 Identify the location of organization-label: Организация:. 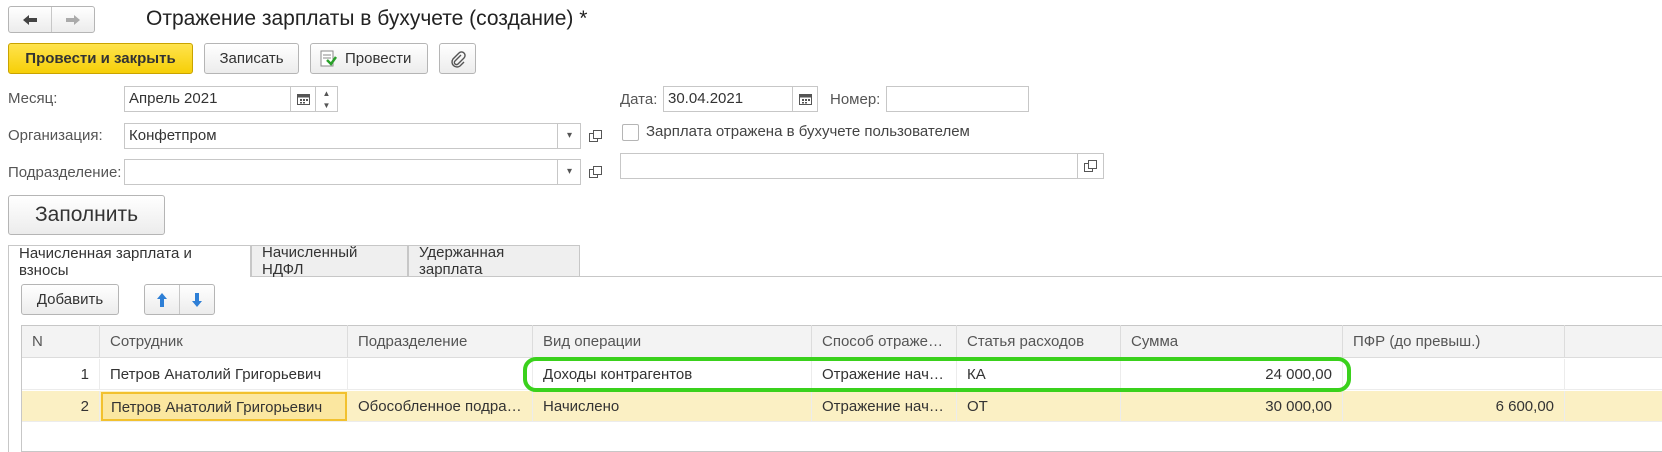
(55, 135).